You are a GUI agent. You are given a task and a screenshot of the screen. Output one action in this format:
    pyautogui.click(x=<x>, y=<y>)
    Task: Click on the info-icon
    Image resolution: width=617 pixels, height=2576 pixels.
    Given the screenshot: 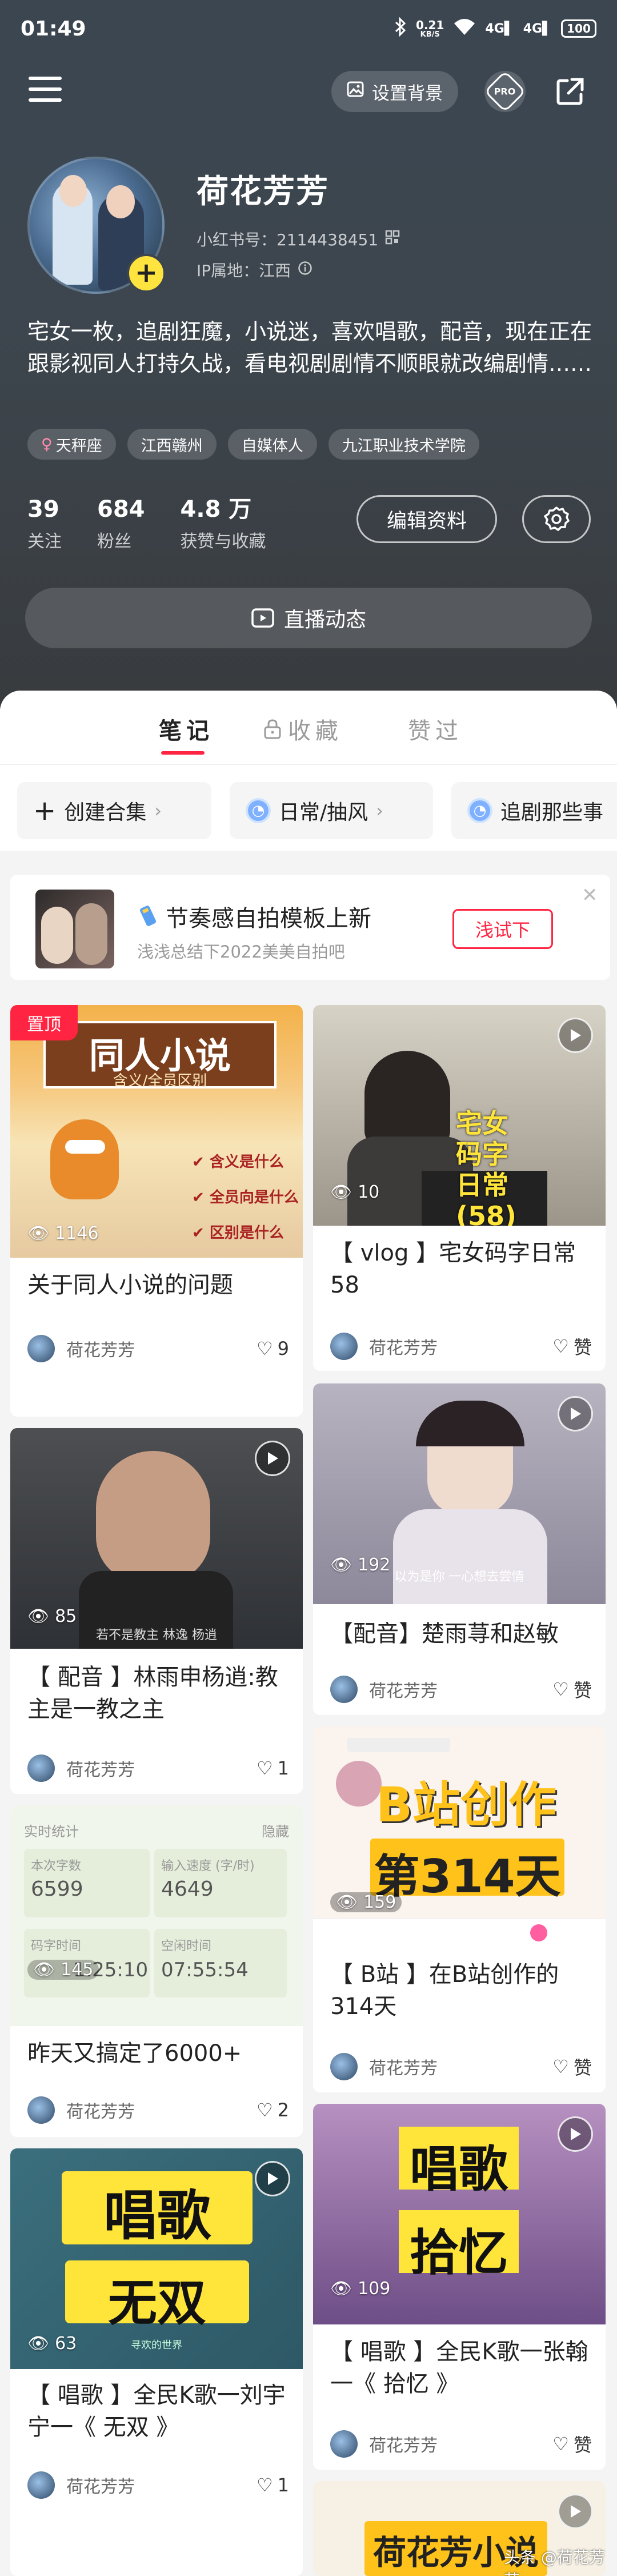 What is the action you would take?
    pyautogui.click(x=305, y=270)
    